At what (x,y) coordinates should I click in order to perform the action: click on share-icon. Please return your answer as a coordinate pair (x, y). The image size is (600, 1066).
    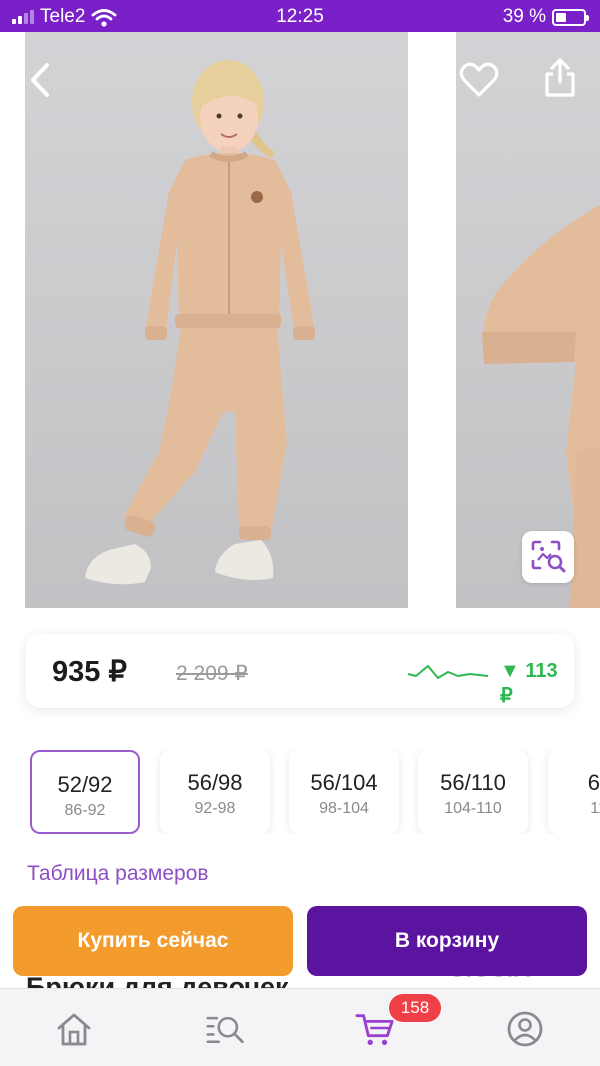
    Looking at the image, I should click on (560, 77).